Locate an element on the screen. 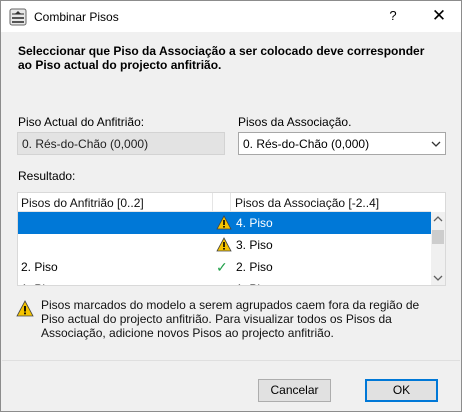 The image size is (462, 412). association-stories-label: Pisos da Associação. is located at coordinates (295, 122).